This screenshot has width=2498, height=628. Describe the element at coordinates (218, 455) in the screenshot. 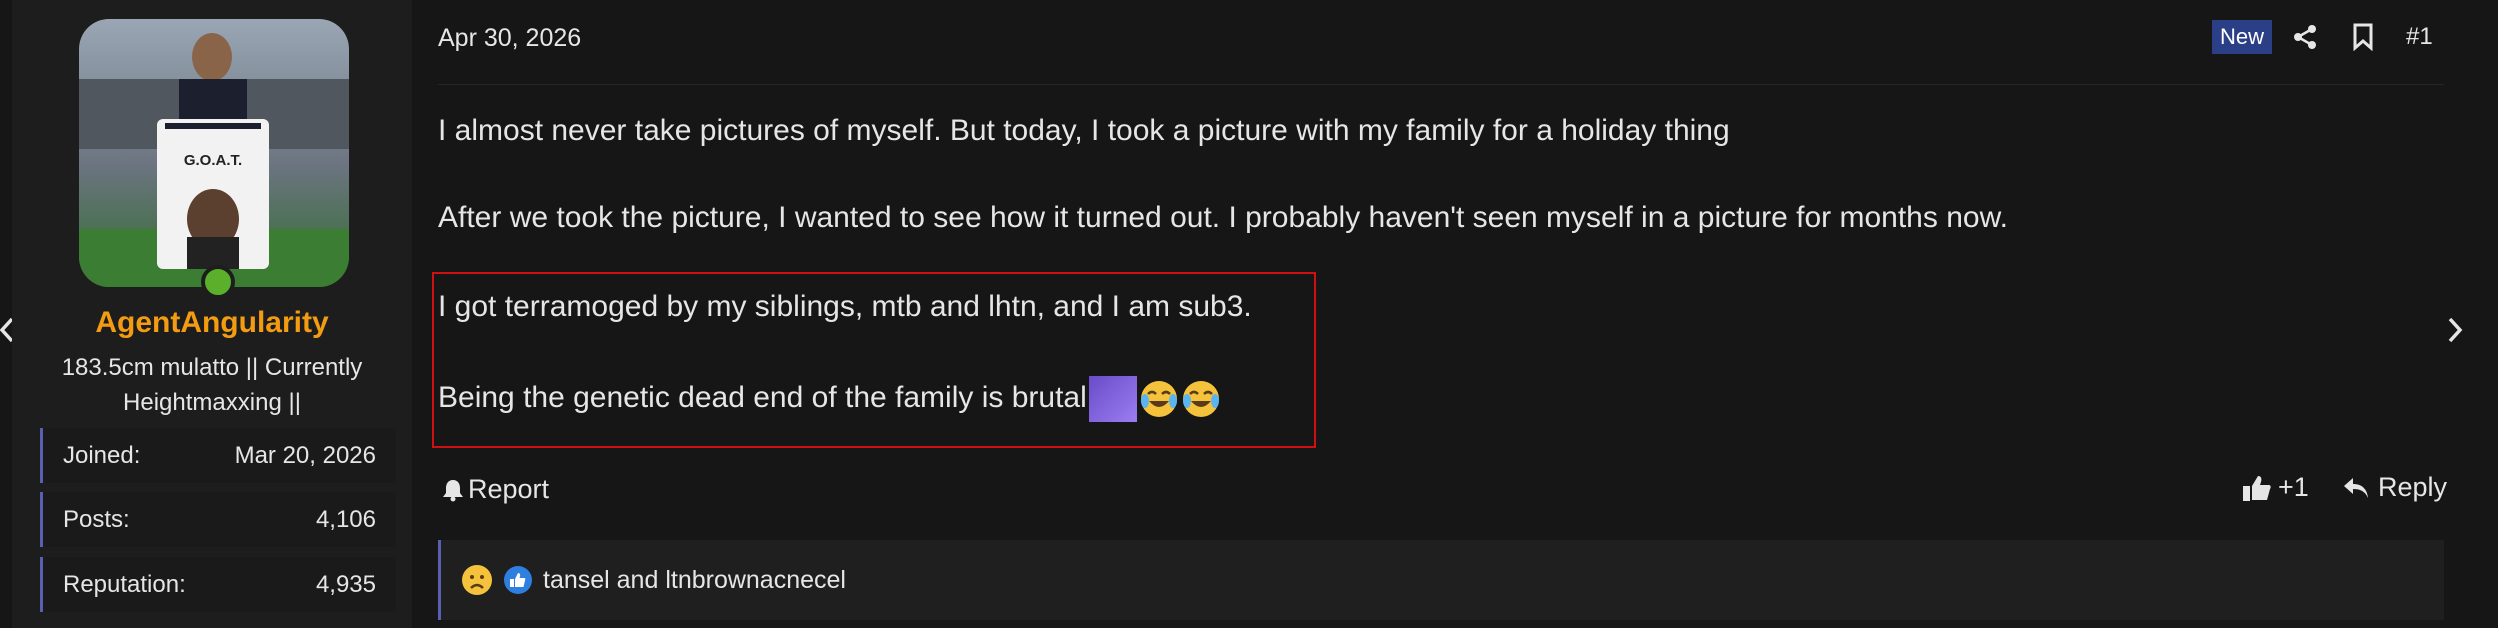

I see `stat-joined: Joined: Mar 20, 2026` at that location.